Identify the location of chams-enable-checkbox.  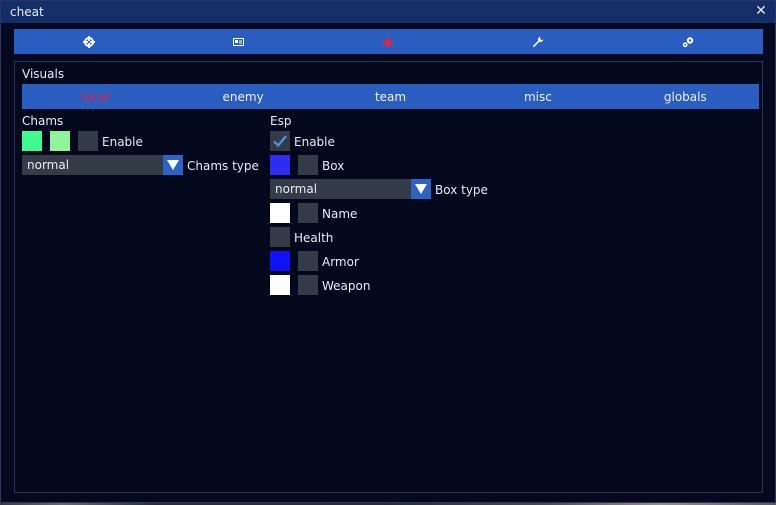
(88, 141).